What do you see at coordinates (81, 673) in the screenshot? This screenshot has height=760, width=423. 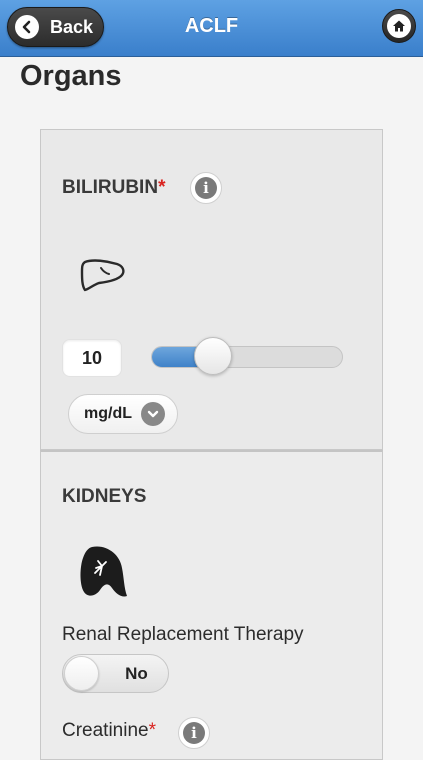 I see `rrt-toggle-knob` at bounding box center [81, 673].